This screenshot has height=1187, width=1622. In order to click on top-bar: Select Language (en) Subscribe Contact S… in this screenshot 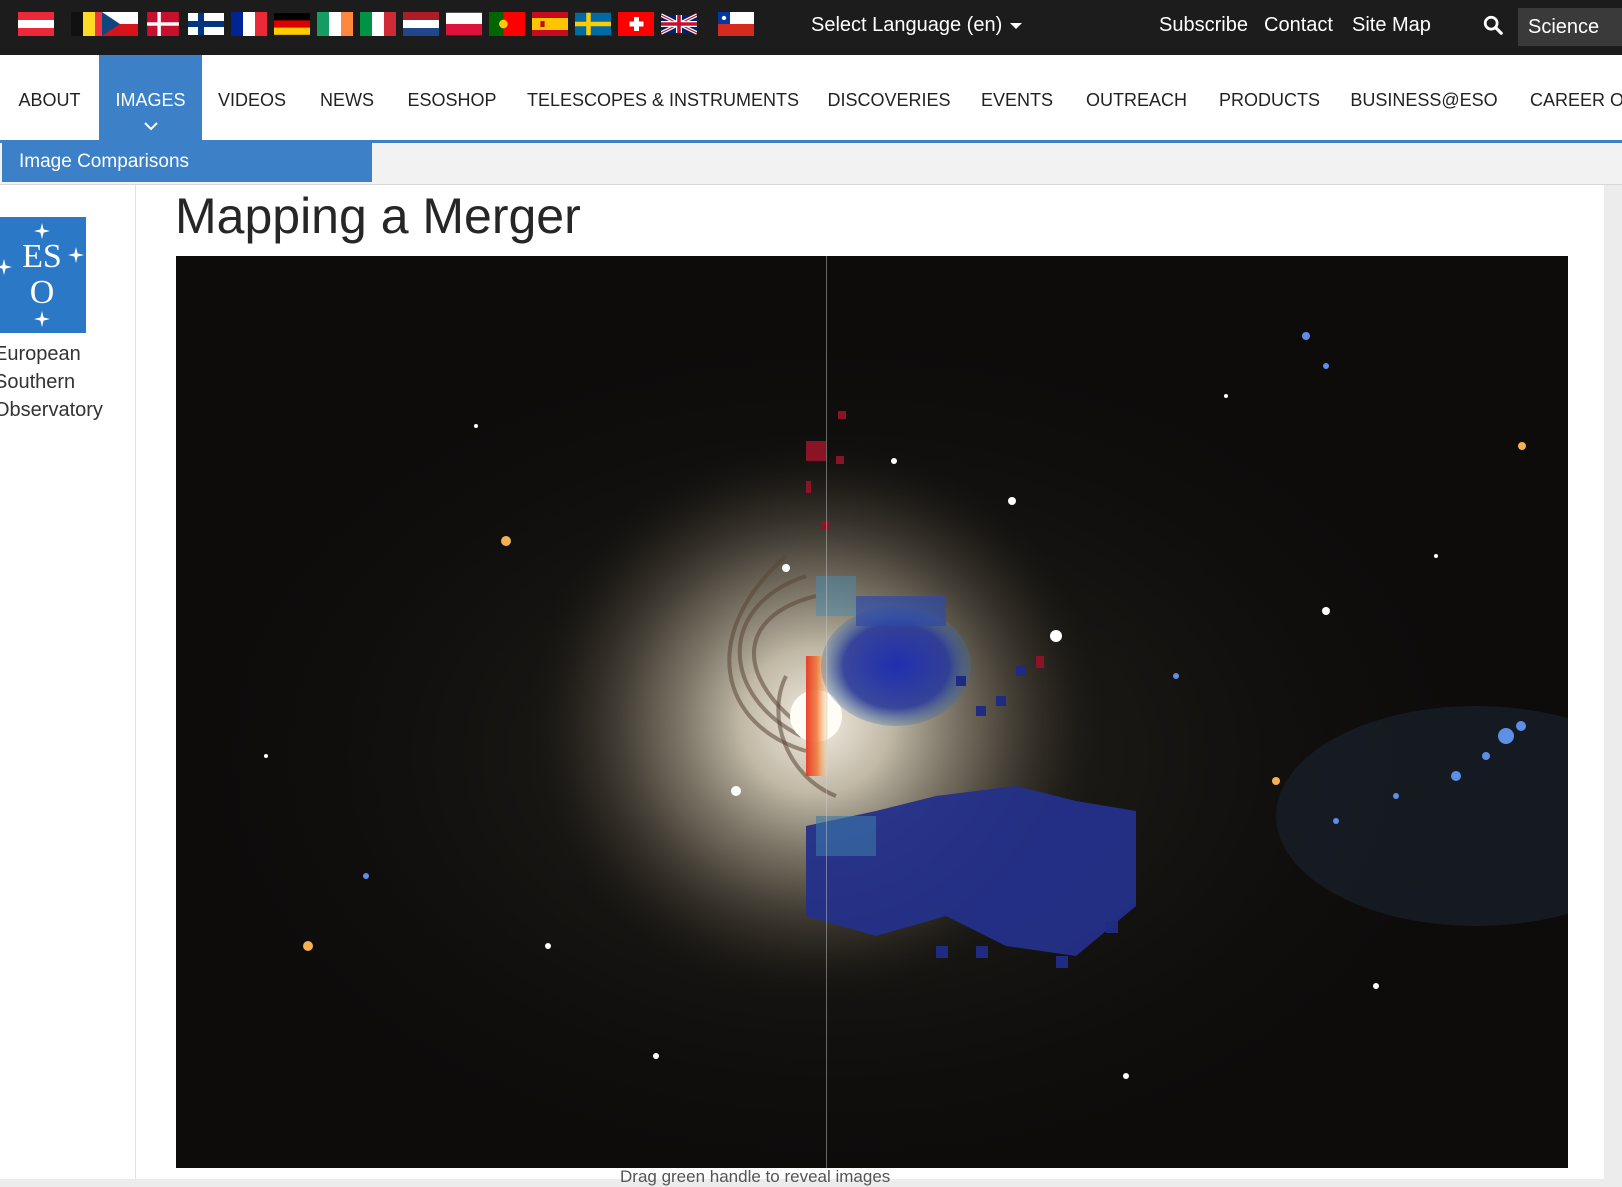, I will do `click(811, 27)`.